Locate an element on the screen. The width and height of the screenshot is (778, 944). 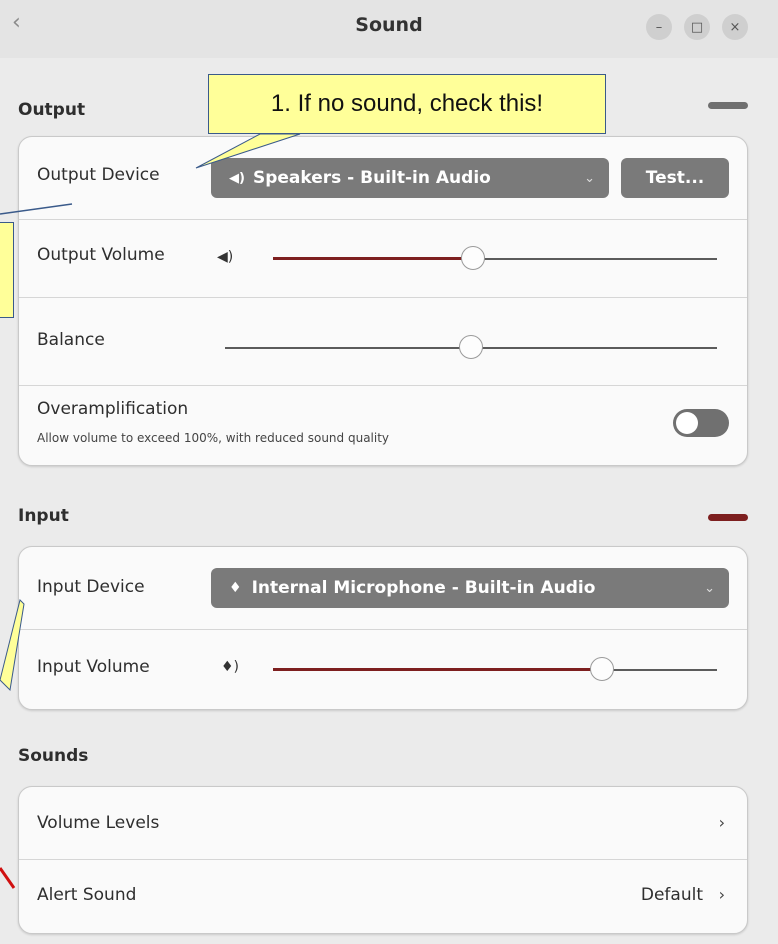
close-icon: × is located at coordinates (735, 27).